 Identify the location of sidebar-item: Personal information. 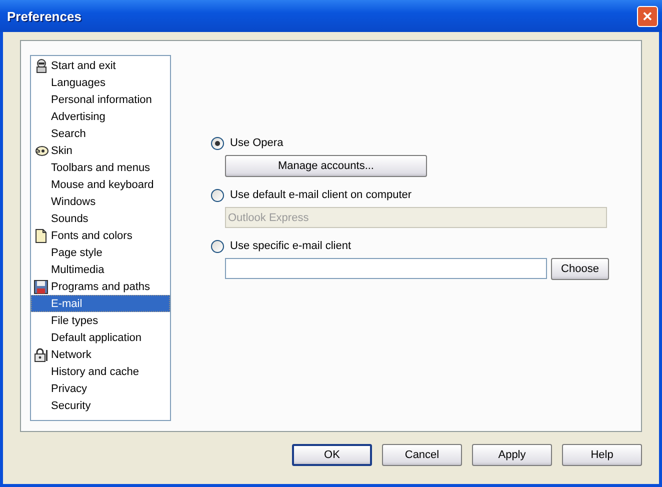
(100, 99).